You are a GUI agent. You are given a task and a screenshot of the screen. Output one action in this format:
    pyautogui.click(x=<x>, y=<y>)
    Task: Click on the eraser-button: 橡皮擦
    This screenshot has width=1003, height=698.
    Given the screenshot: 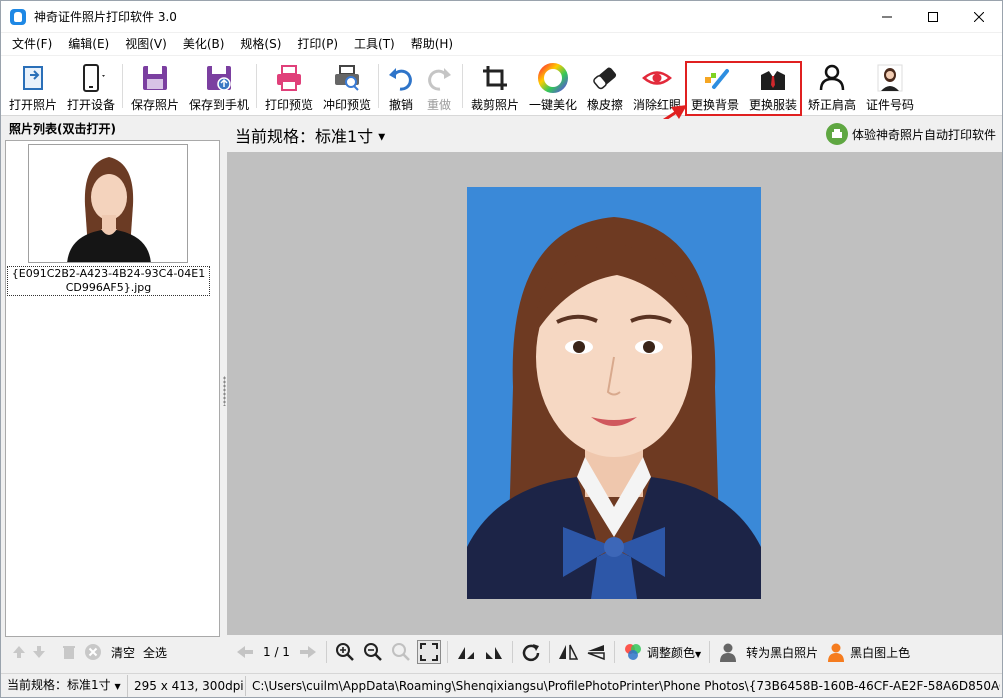 What is the action you would take?
    pyautogui.click(x=605, y=86)
    